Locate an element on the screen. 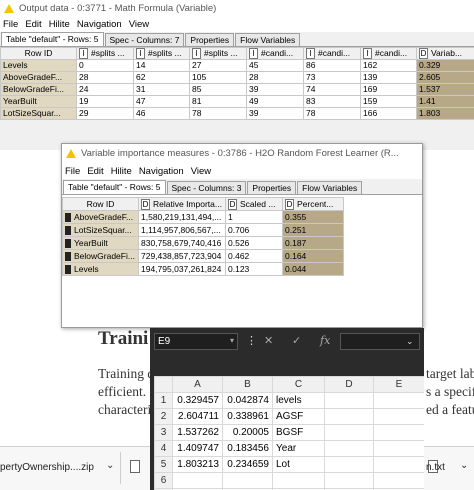 The height and width of the screenshot is (490, 474). download-item-txt: n.txt is located at coordinates (435, 467).